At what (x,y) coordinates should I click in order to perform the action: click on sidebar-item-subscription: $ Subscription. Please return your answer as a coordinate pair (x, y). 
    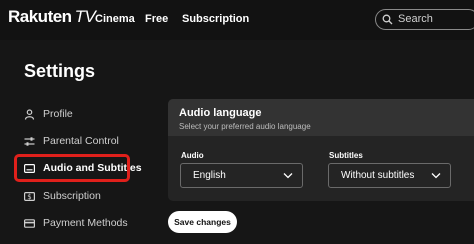
    Looking at the image, I should click on (89, 197).